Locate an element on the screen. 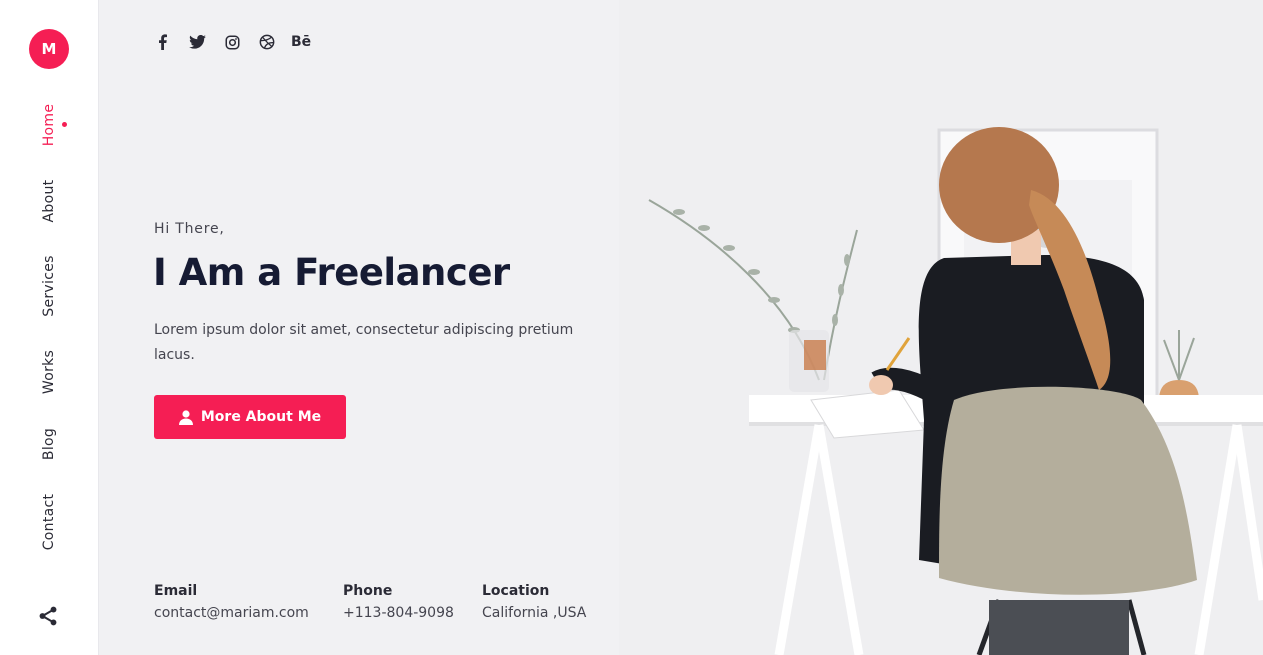  logo: M is located at coordinates (49, 49).